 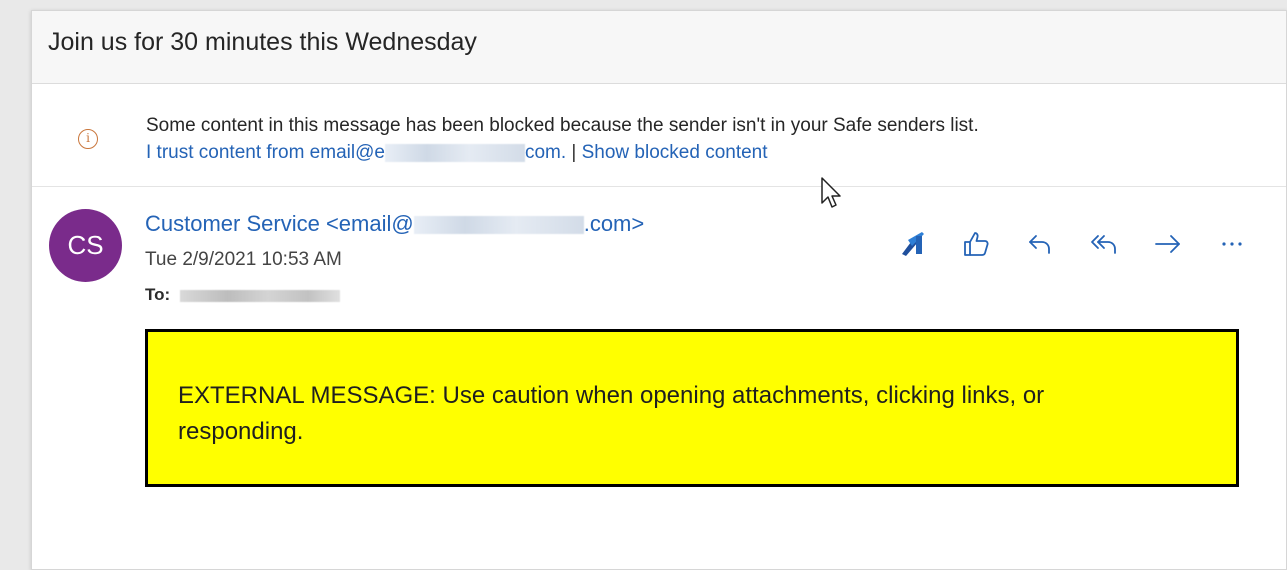 I want to click on forward-icon, so click(x=1167, y=244).